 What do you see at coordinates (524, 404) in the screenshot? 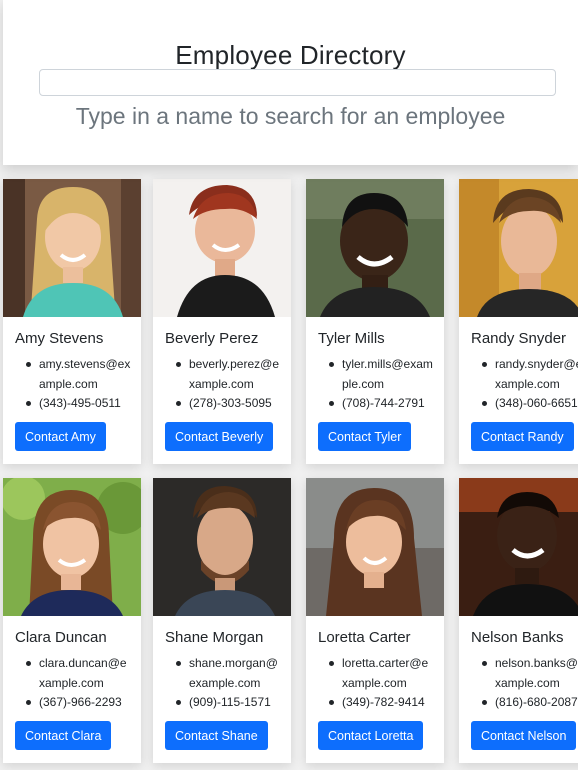
I see `employee-phone: (348)-060-6651` at bounding box center [524, 404].